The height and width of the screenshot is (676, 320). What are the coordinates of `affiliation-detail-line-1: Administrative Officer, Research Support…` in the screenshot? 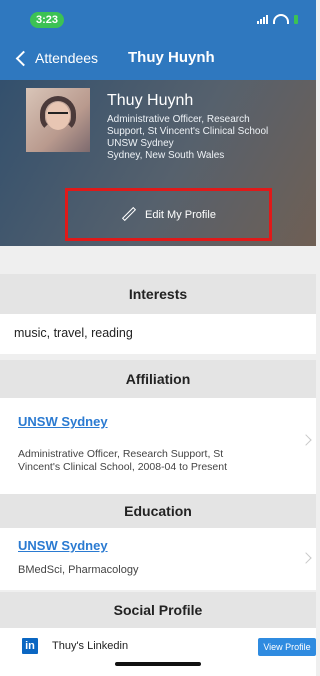 It's located at (121, 454).